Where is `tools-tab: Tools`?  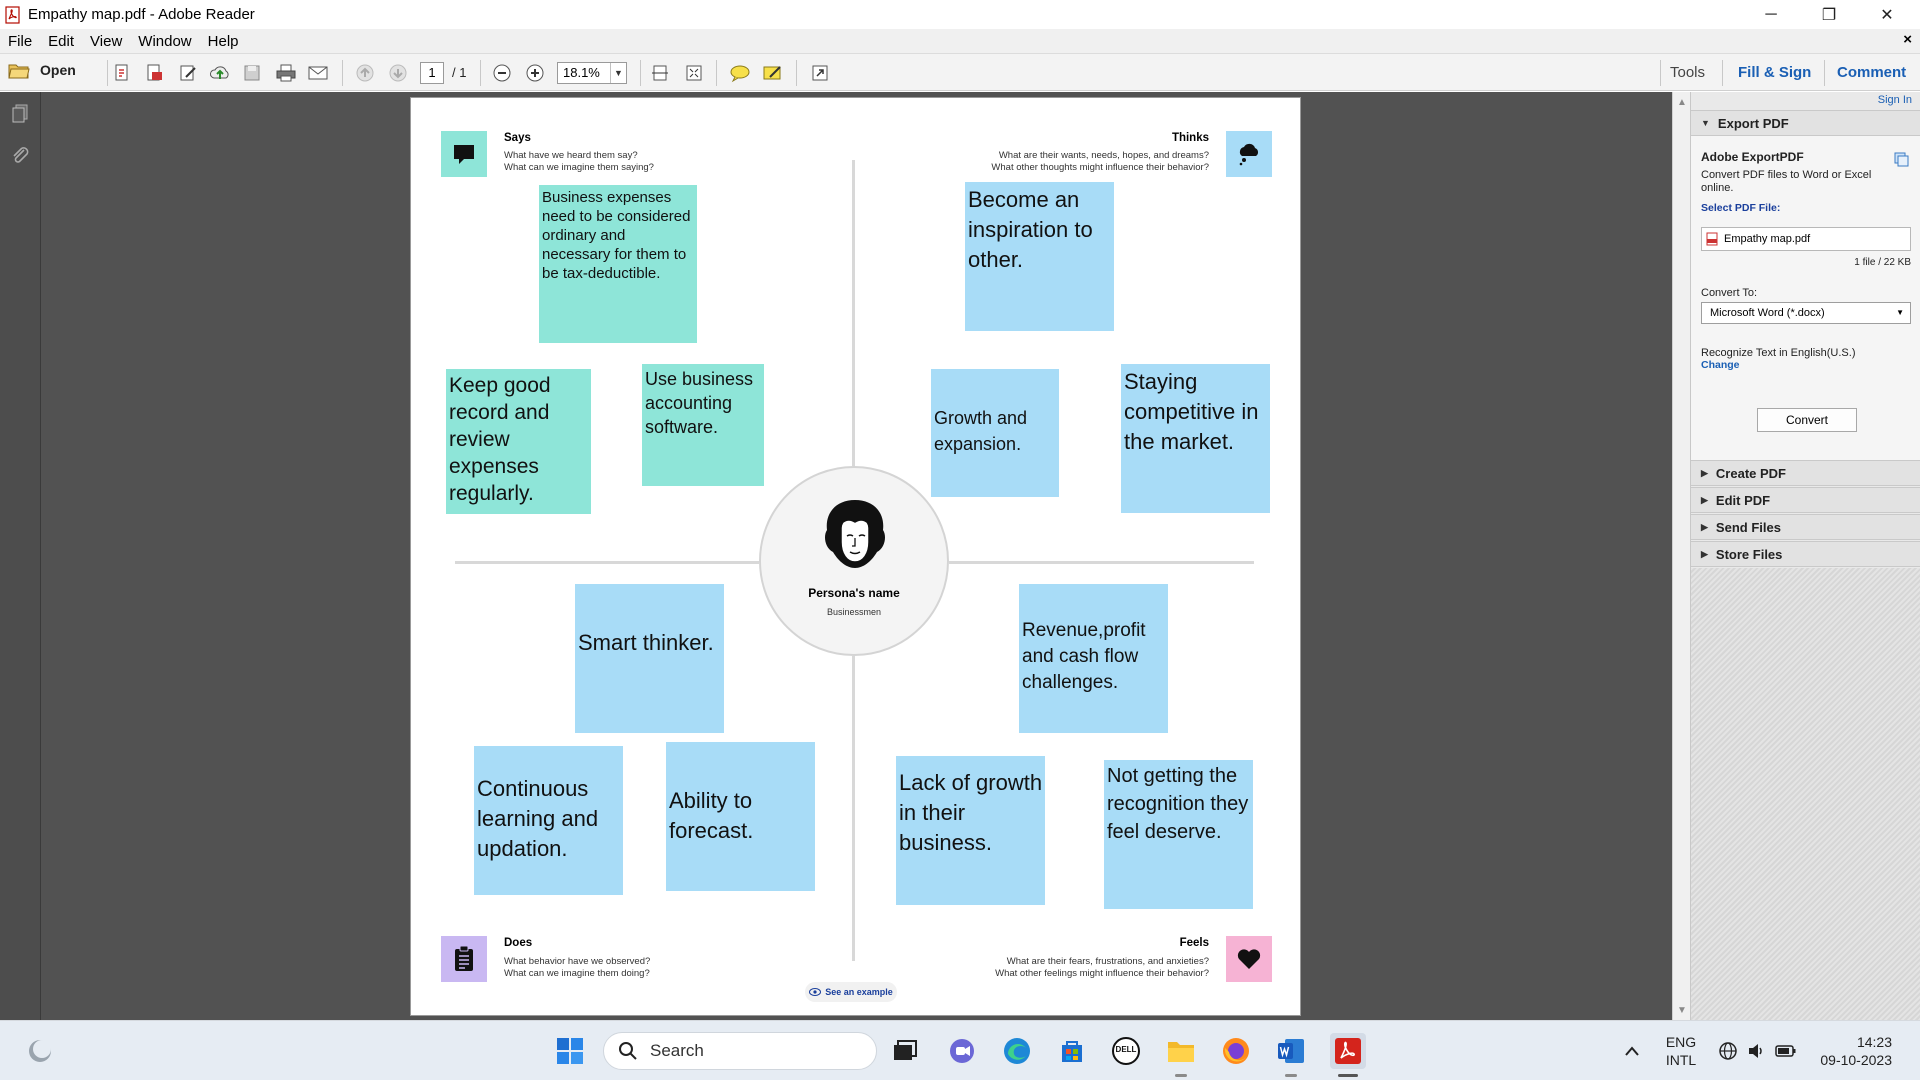
tools-tab: Tools is located at coordinates (1687, 72).